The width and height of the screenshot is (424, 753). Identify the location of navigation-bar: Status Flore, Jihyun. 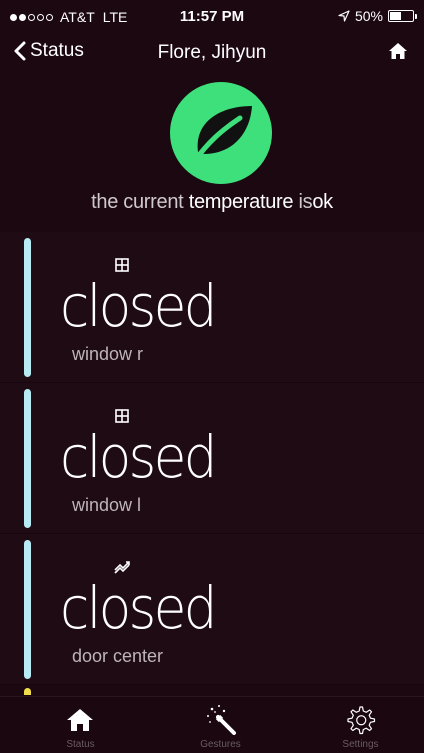
(212, 53).